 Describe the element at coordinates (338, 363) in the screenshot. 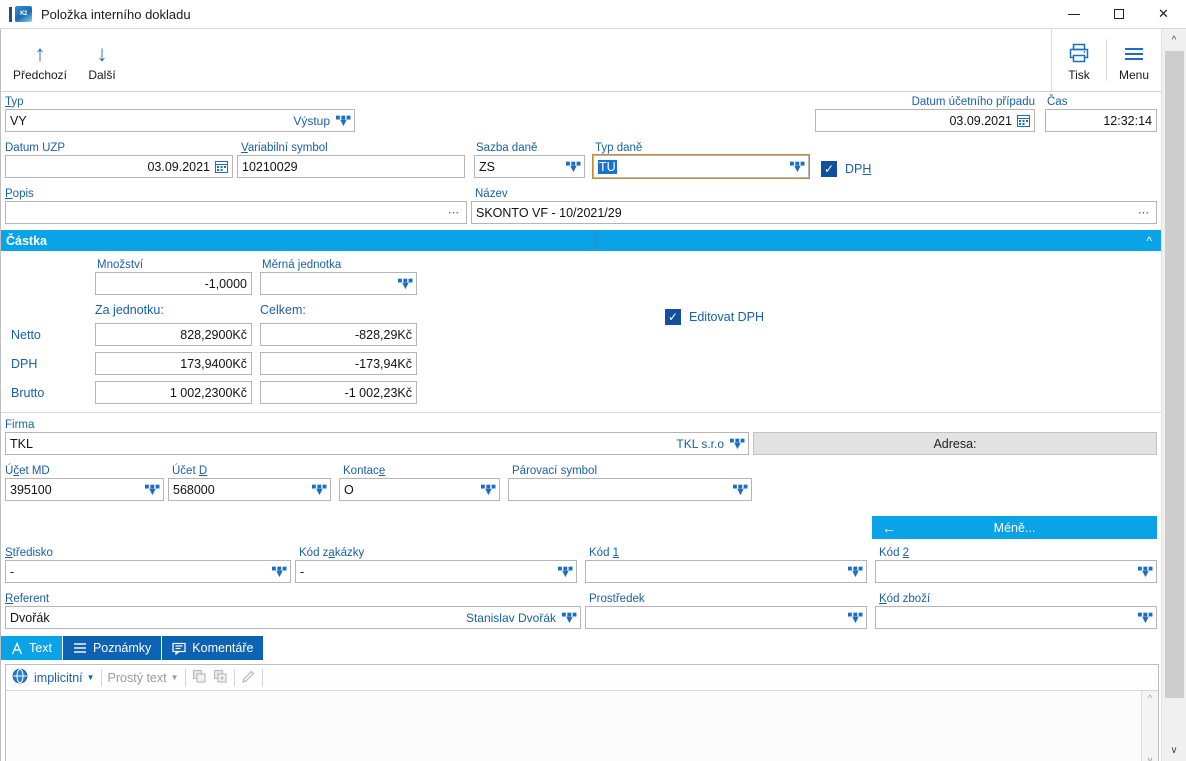

I see `dph-total-input: -173,94 Kč` at that location.